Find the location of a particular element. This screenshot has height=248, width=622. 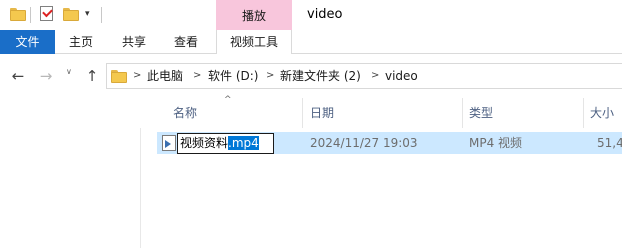

forward-icon: → is located at coordinates (46, 76).